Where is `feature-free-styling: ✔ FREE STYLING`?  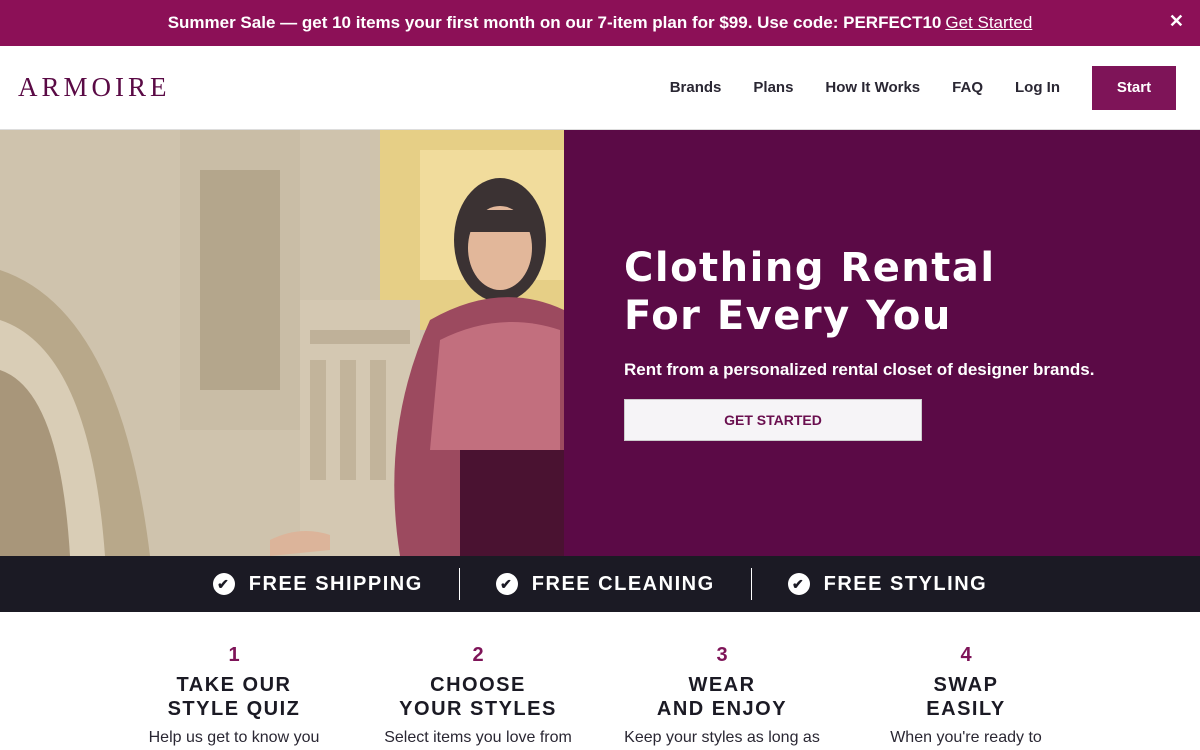
feature-free-styling: ✔ FREE STYLING is located at coordinates (888, 584).